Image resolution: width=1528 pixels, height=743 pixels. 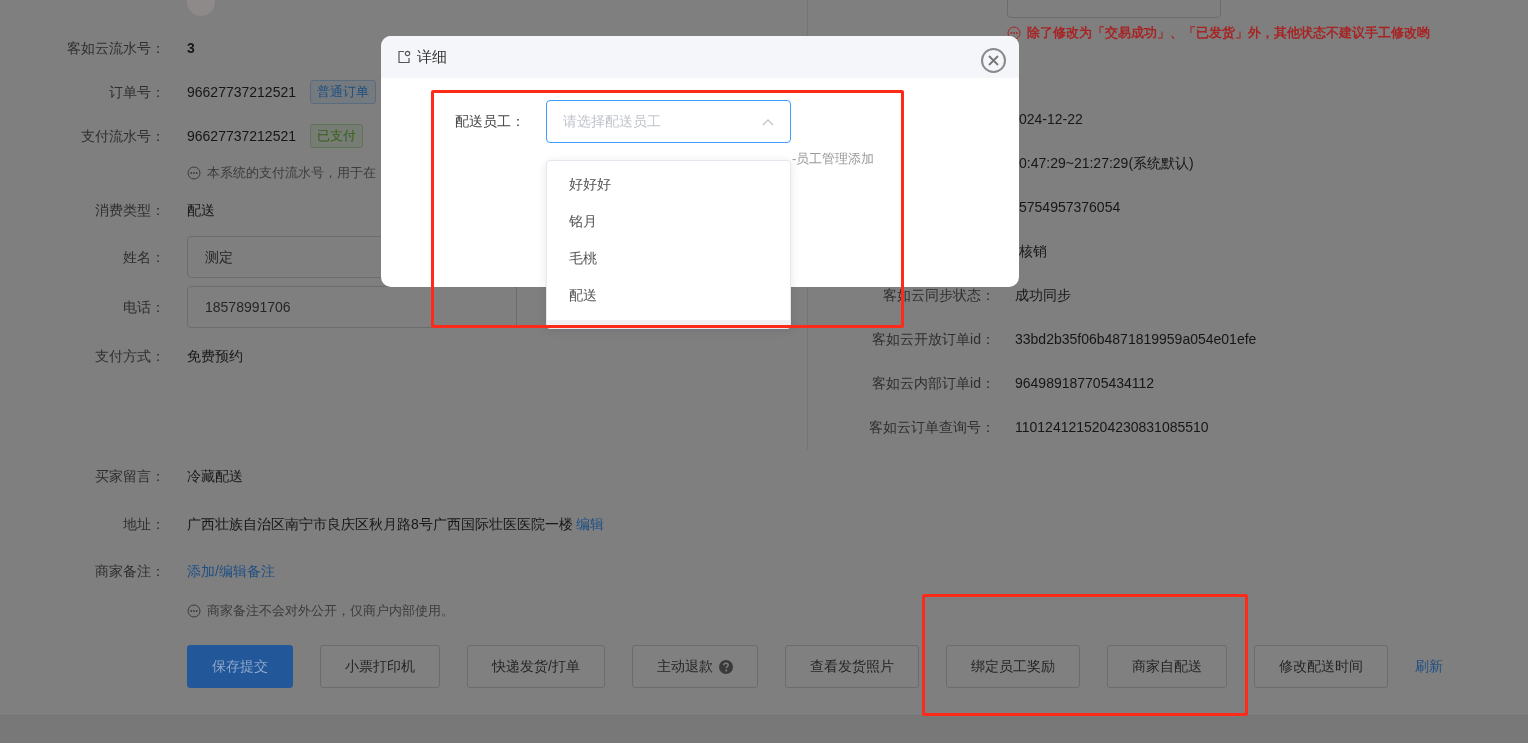 I want to click on action-button: 主动退款, so click(x=694, y=666).